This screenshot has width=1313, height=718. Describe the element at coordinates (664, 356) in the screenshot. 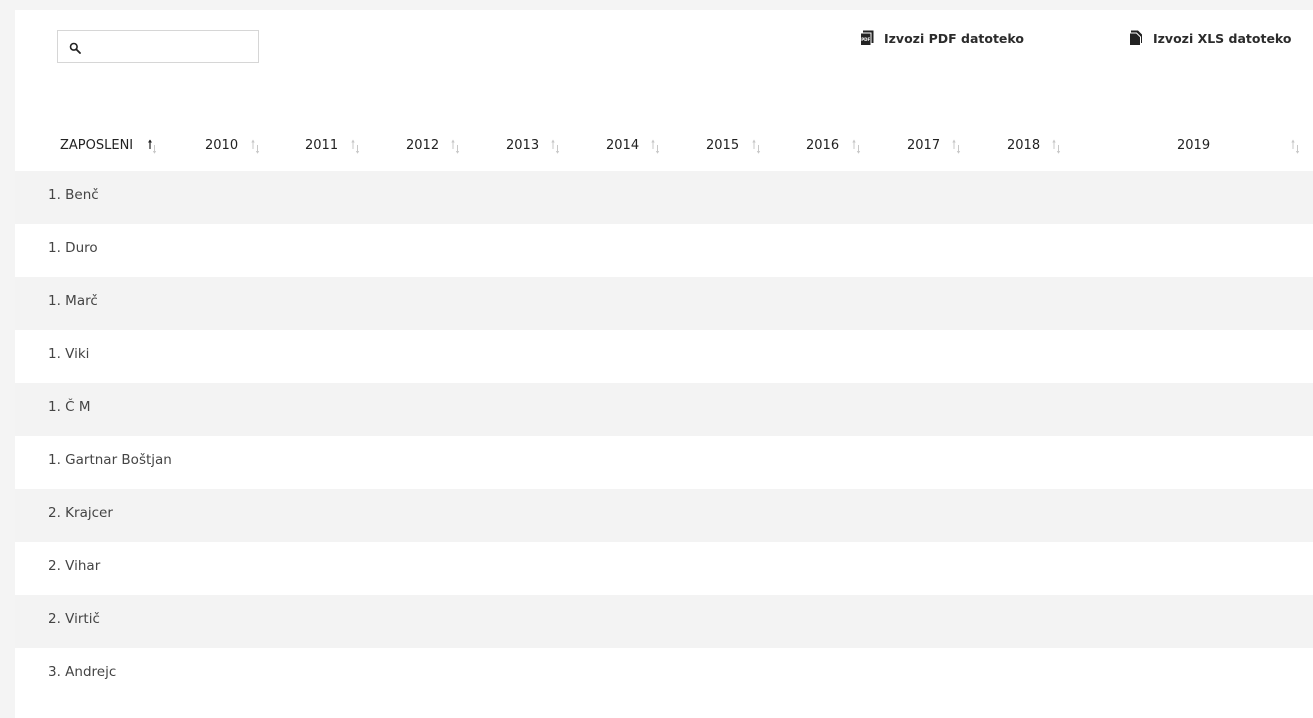

I see `table-row: 1. Viki` at that location.